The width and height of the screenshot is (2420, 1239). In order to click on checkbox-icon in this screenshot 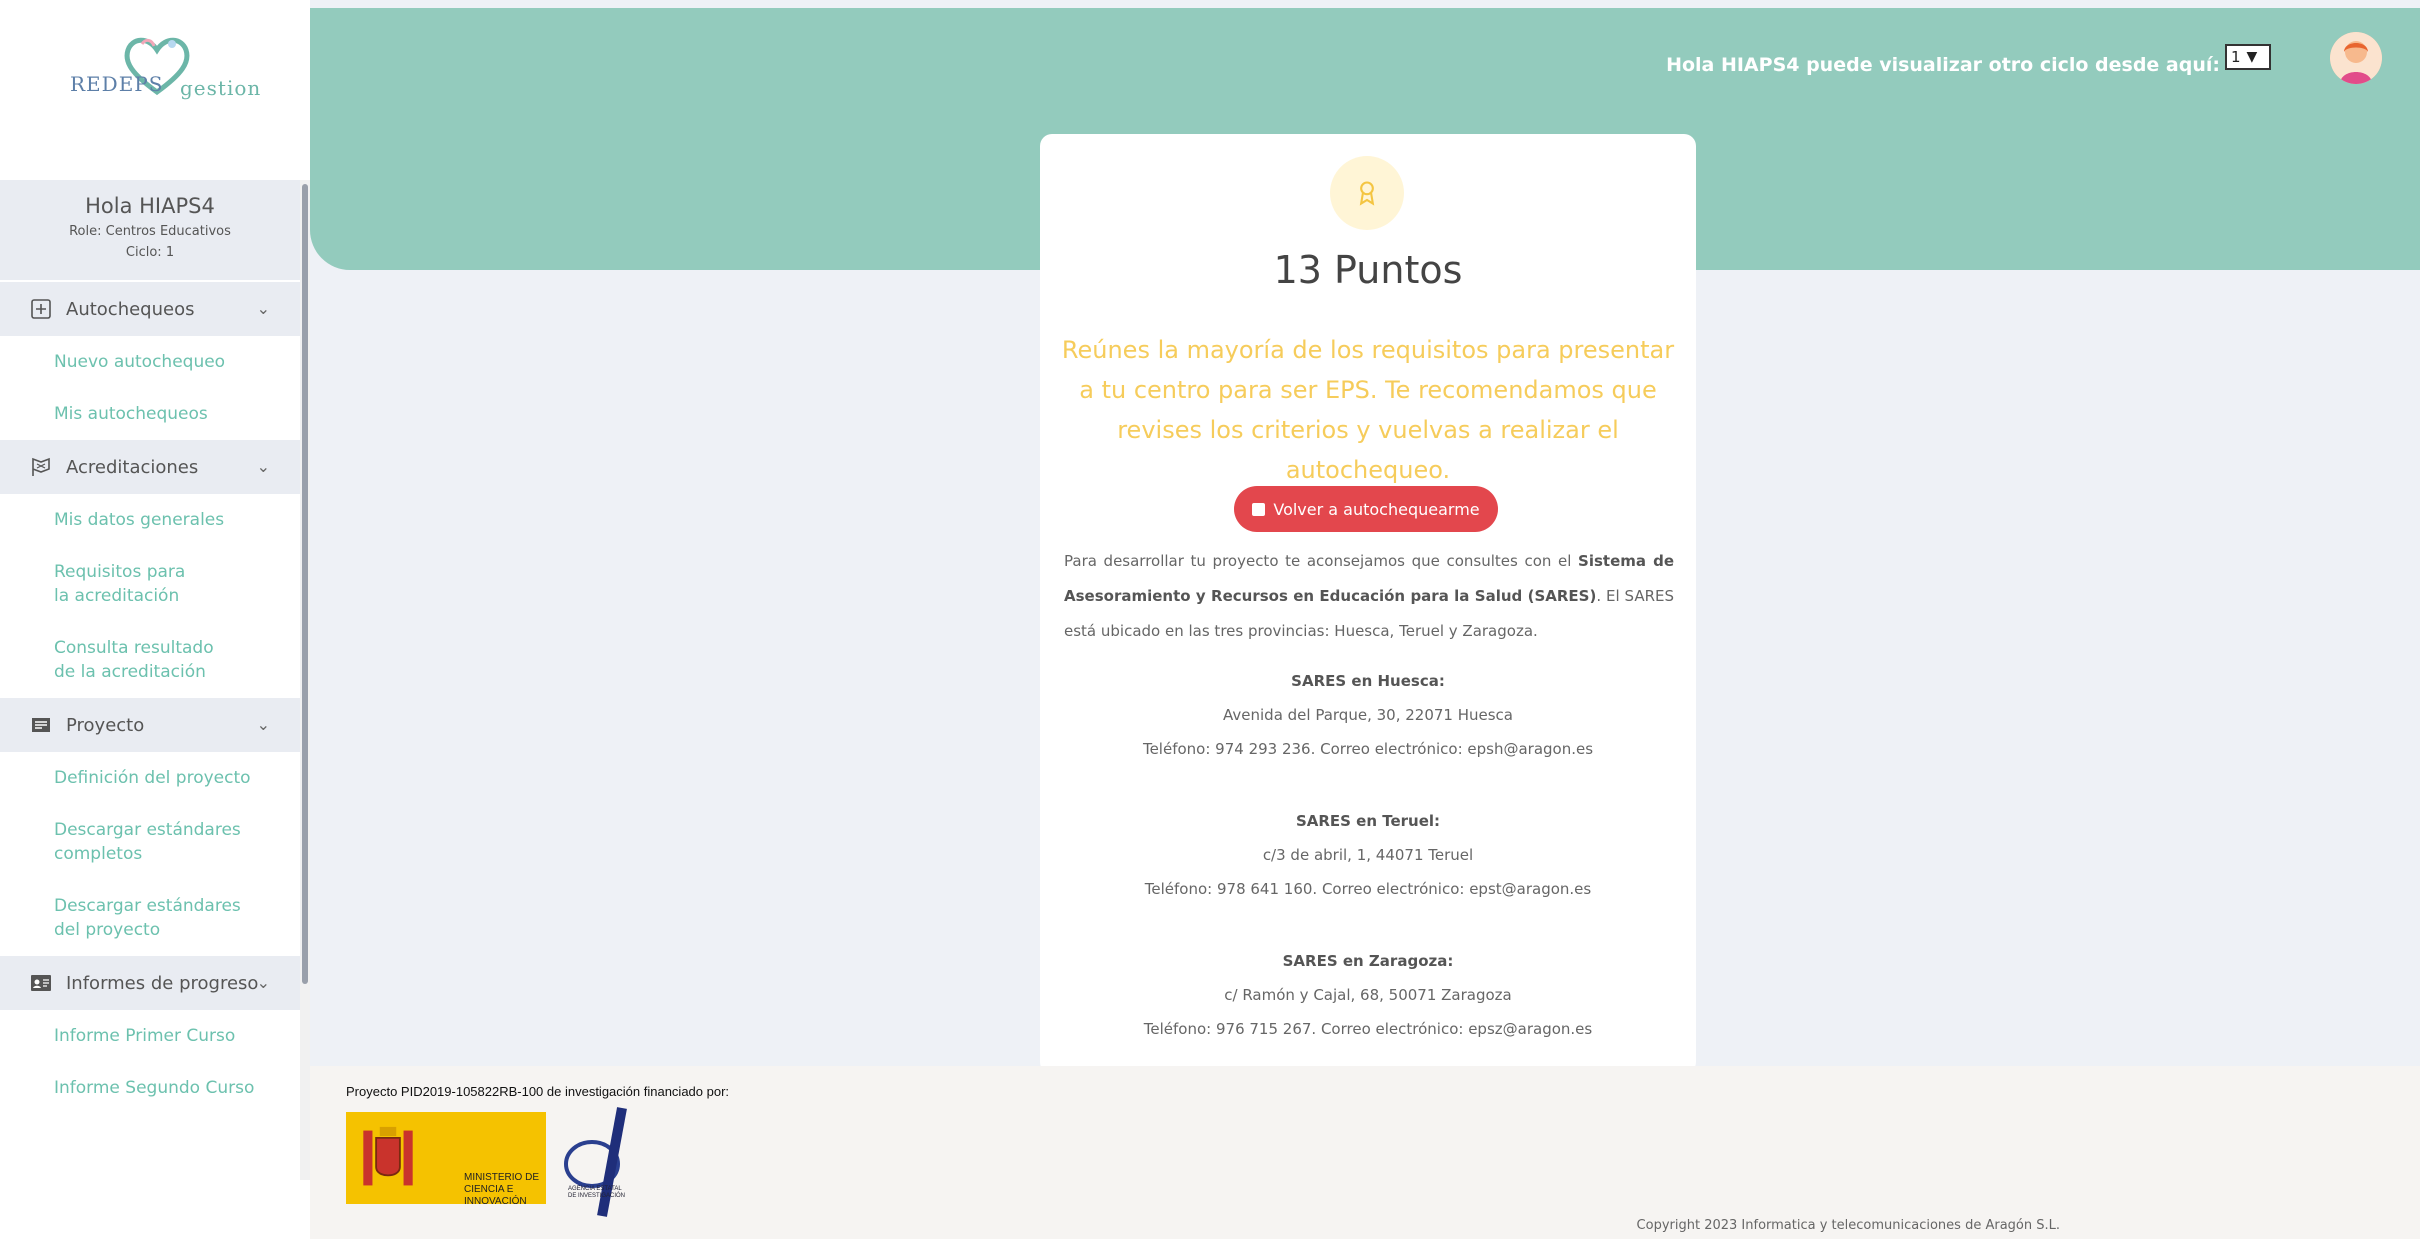, I will do `click(1259, 509)`.